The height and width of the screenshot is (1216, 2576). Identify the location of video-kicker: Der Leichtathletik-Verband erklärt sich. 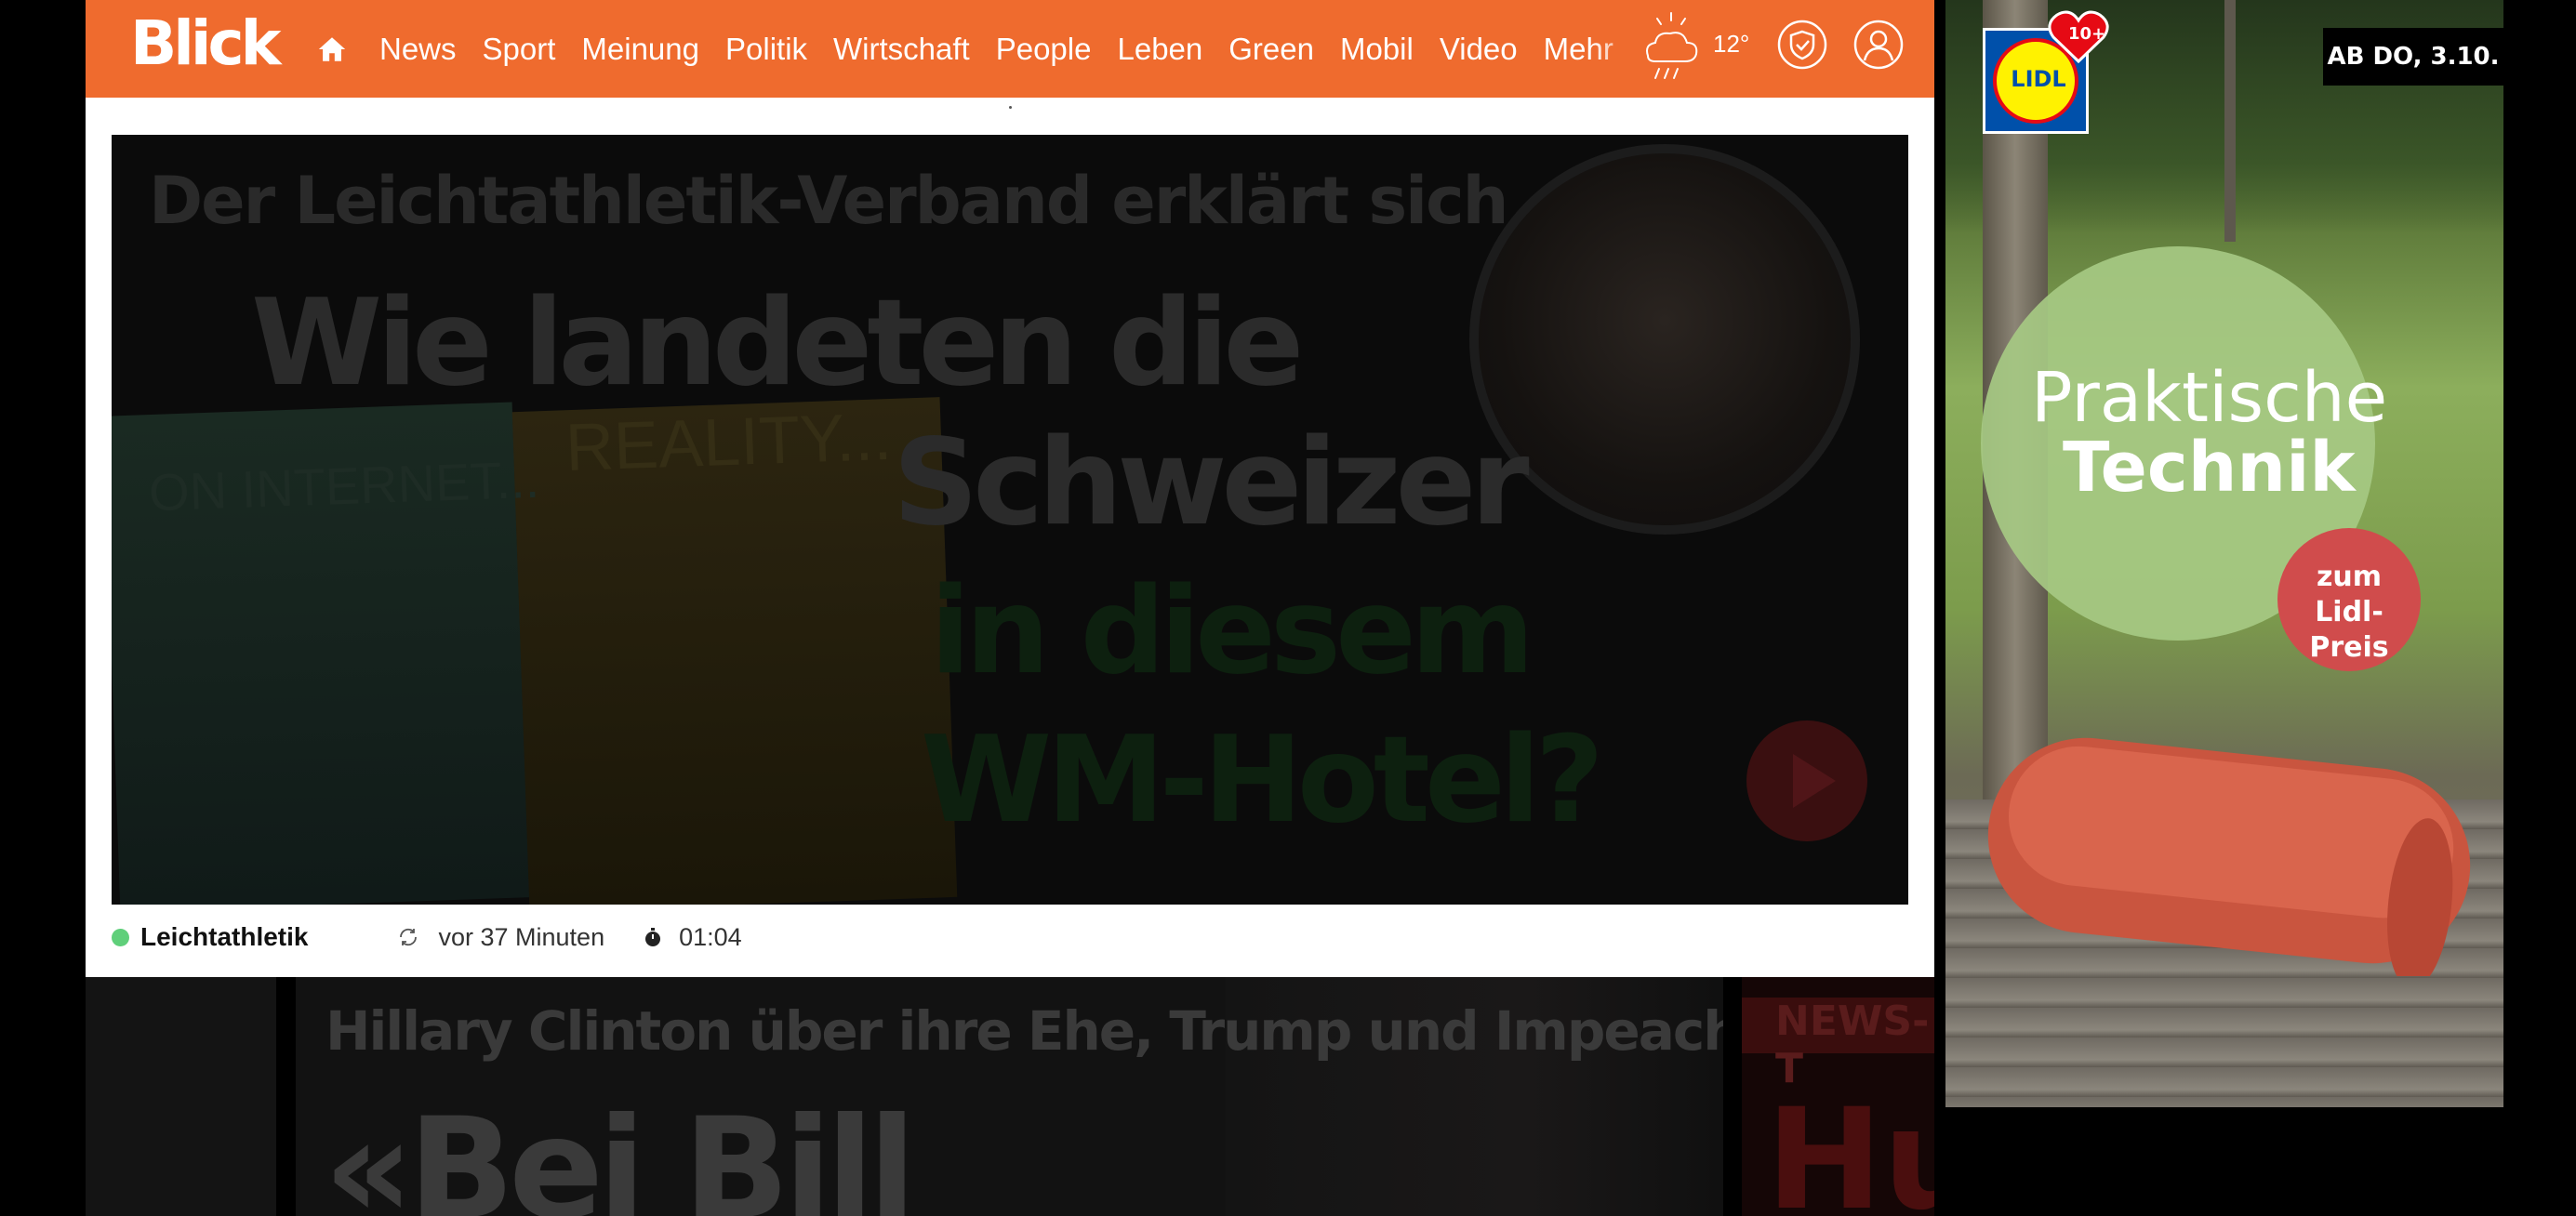
(828, 201).